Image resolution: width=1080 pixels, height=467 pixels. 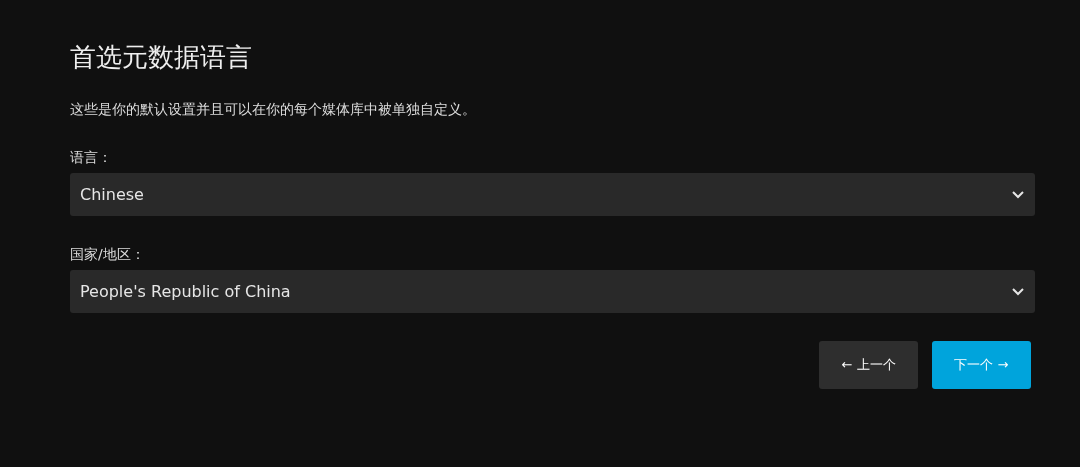 I want to click on field-label: 语言：, so click(x=91, y=158).